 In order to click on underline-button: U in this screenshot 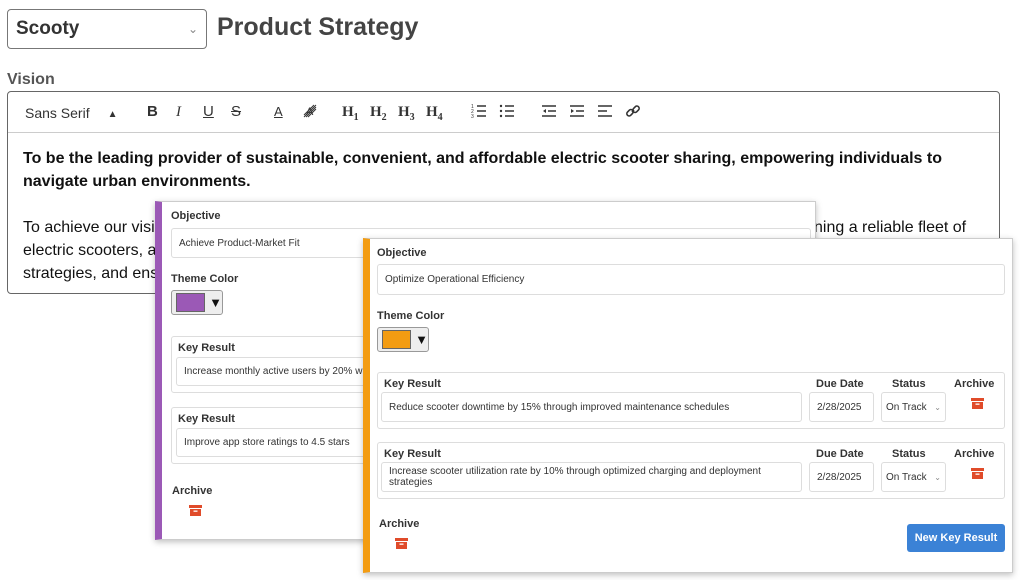, I will do `click(208, 112)`.